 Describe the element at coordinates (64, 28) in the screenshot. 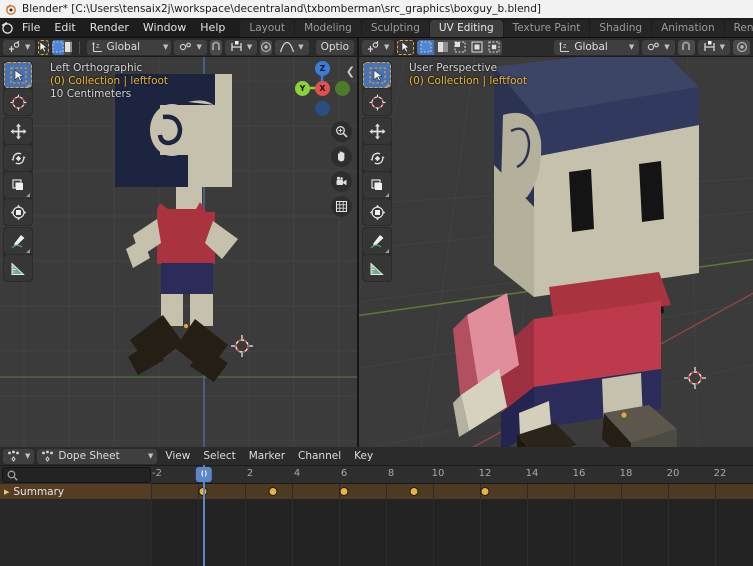

I see `menu-edit: Edit` at that location.